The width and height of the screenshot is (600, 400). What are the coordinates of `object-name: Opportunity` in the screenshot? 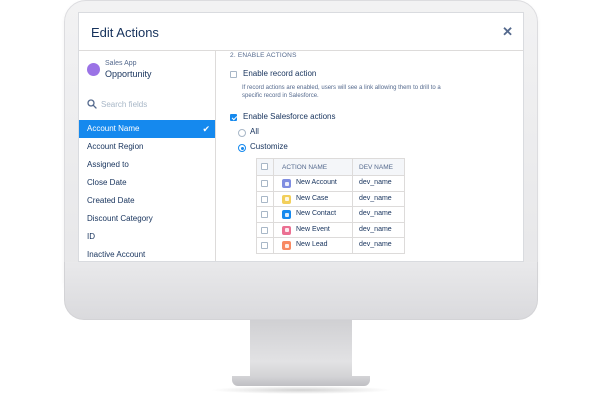 It's located at (128, 74).